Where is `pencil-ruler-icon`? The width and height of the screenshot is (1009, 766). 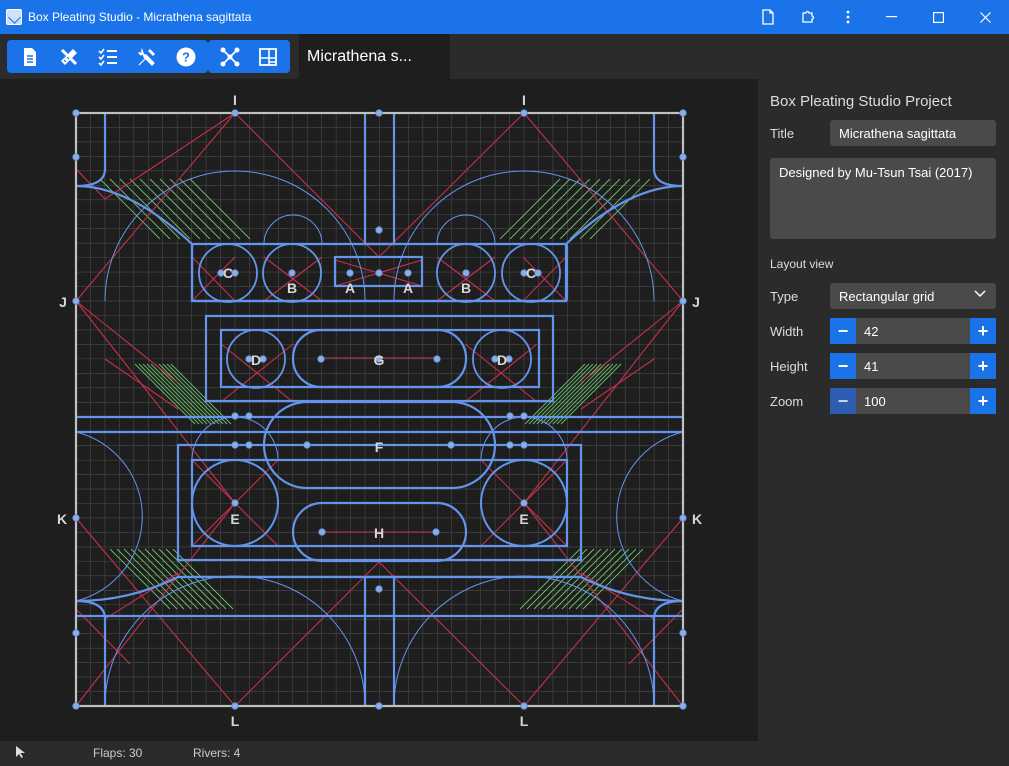
pencil-ruler-icon is located at coordinates (68, 56).